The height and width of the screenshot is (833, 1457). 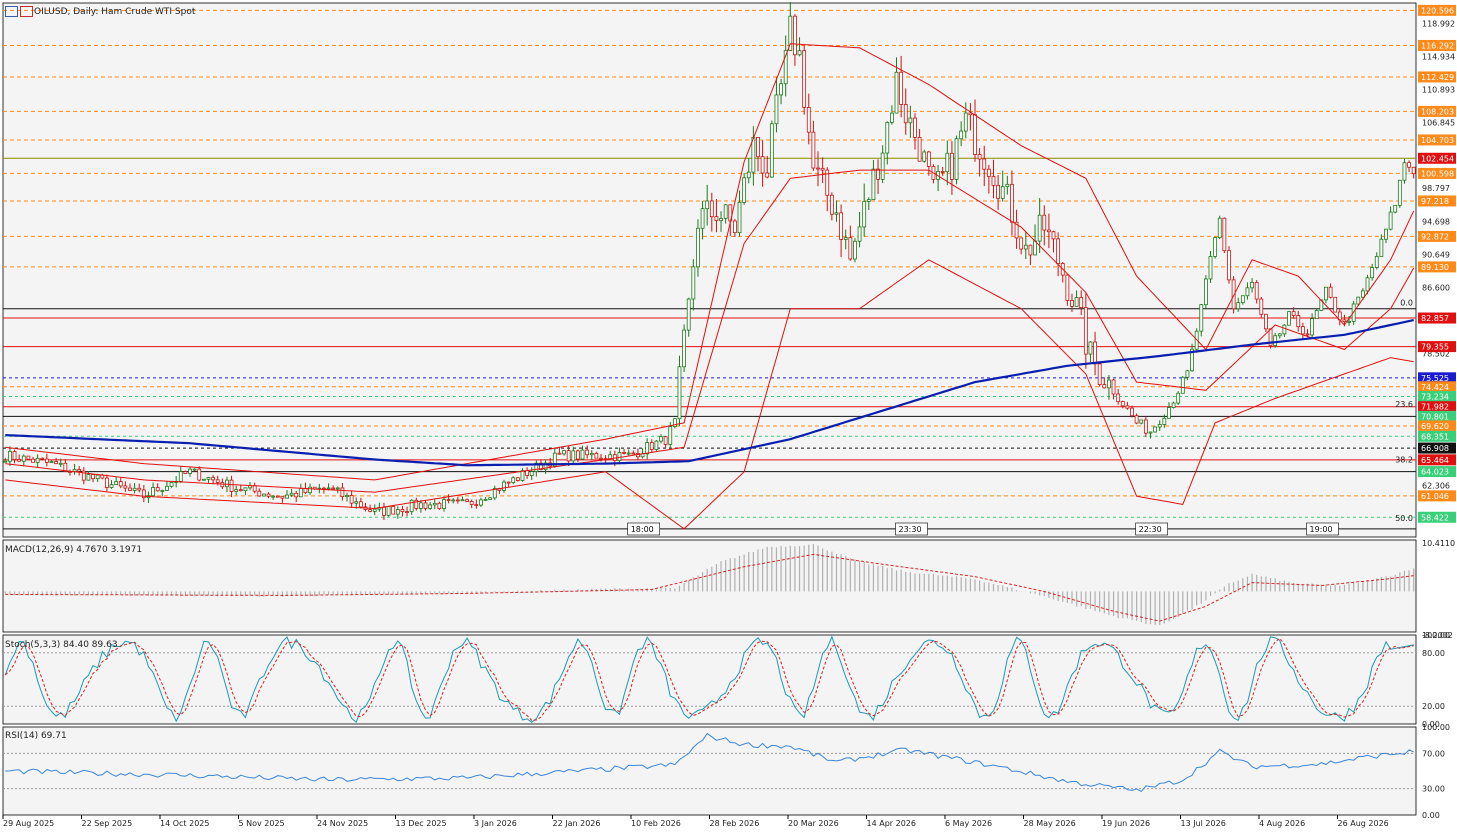 What do you see at coordinates (813, 823) in the screenshot?
I see `x-tick-label: 20 Mar 2026` at bounding box center [813, 823].